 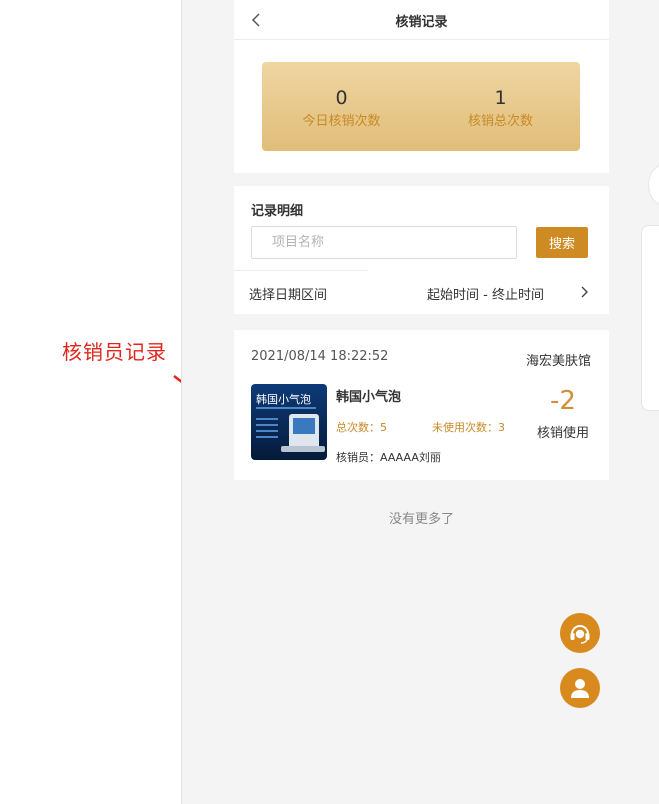 I want to click on search-input, so click(x=384, y=242).